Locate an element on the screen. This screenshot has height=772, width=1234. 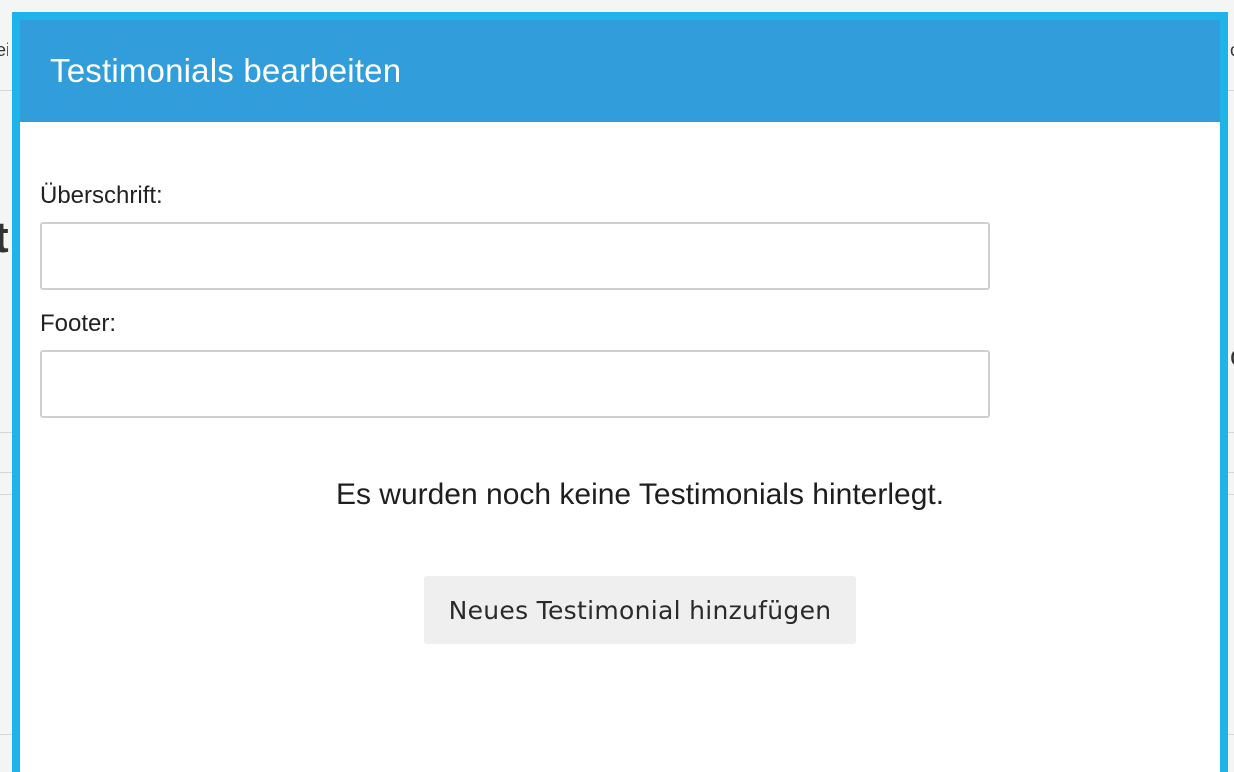
heading-label: Überschrift: is located at coordinates (101, 195).